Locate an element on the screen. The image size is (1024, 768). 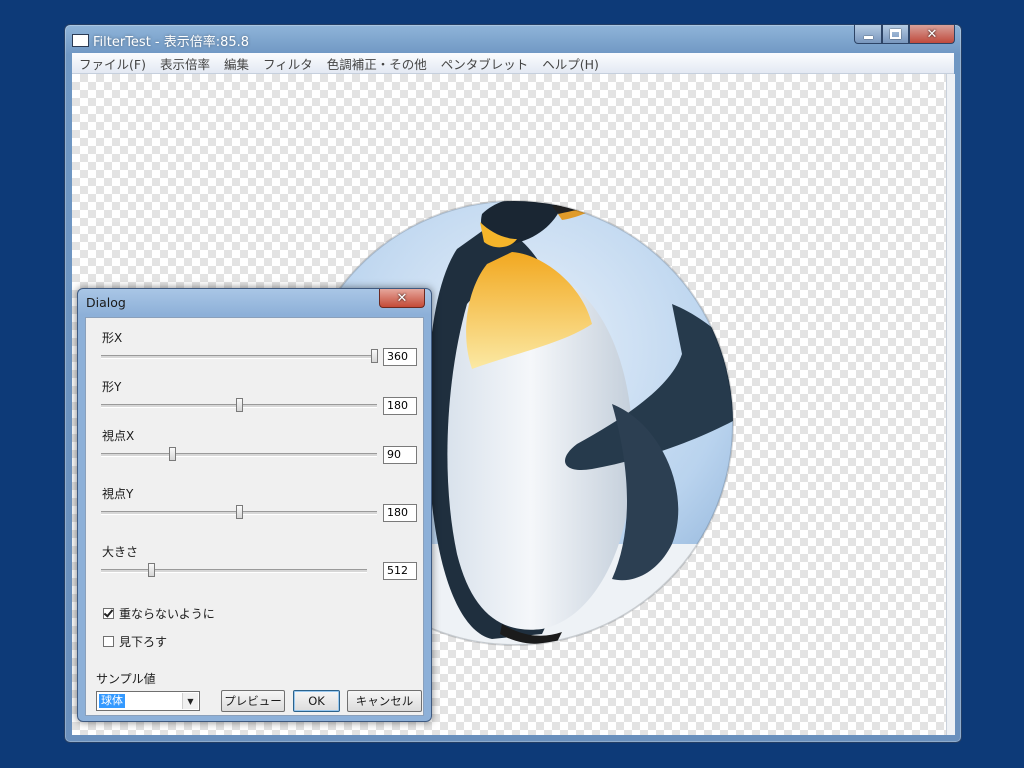
size-slider-thumb is located at coordinates (151, 570).